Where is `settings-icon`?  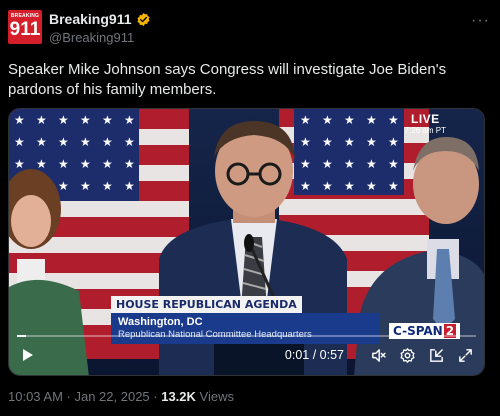 settings-icon is located at coordinates (407, 355).